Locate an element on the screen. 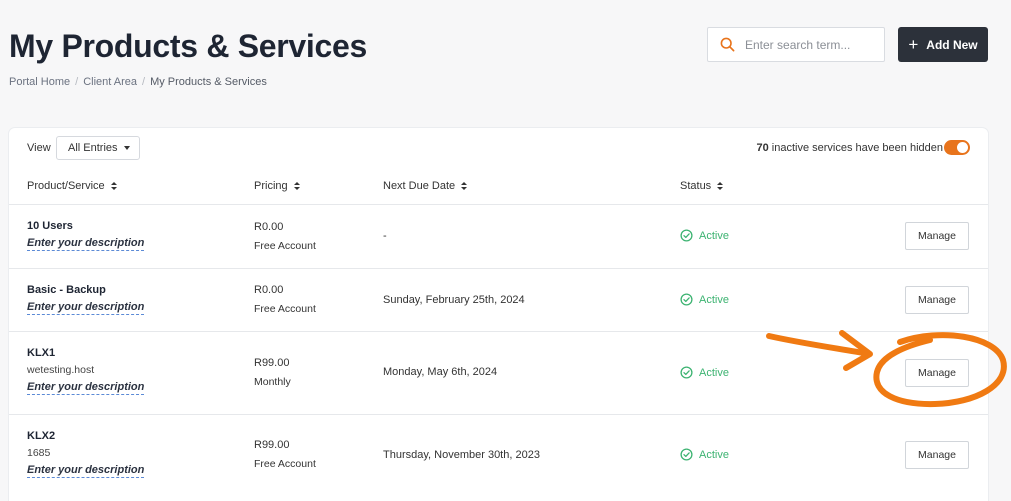  column-header-pricing: Pricing is located at coordinates (277, 186).